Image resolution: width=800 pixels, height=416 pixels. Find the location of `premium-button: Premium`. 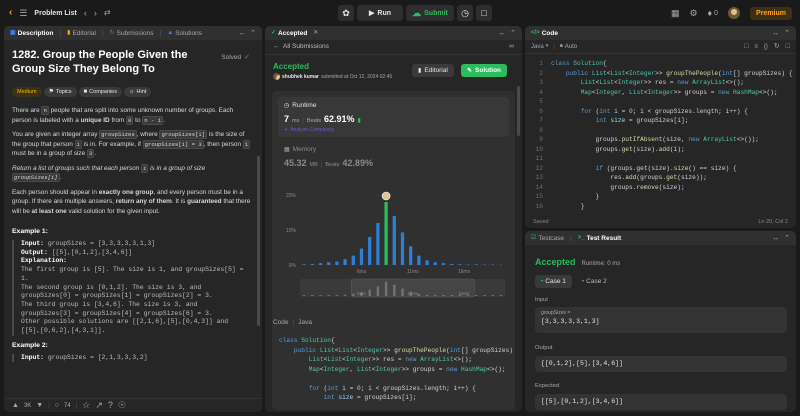

premium-button: Premium is located at coordinates (771, 13).